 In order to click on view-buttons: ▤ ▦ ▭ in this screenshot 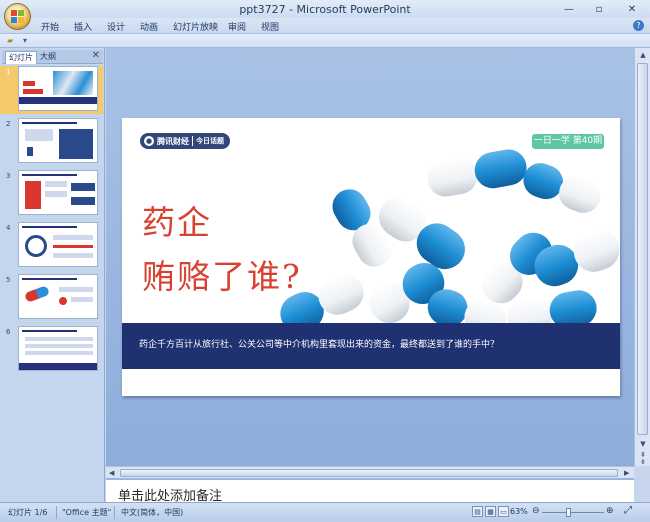, I will do `click(490, 511)`.